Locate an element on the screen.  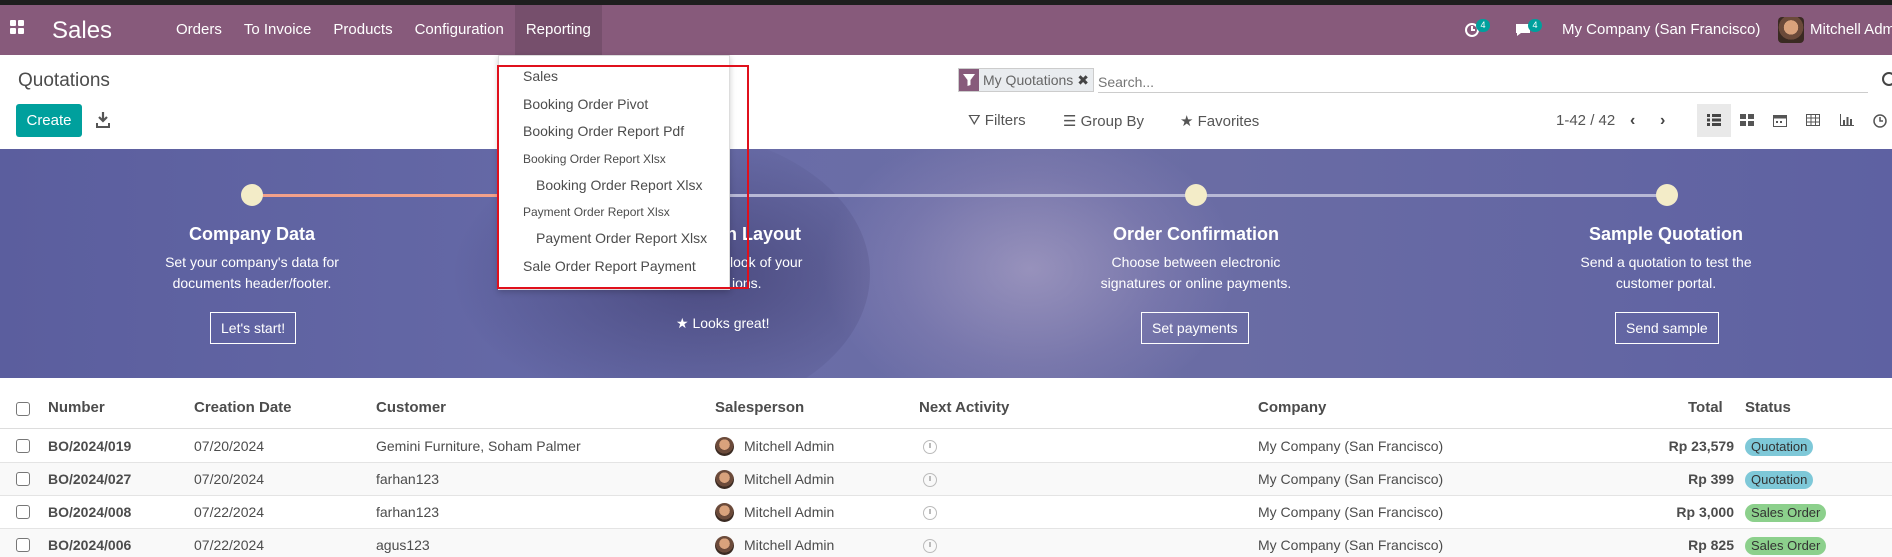
facet-close-icon: ✖ is located at coordinates (1085, 80).